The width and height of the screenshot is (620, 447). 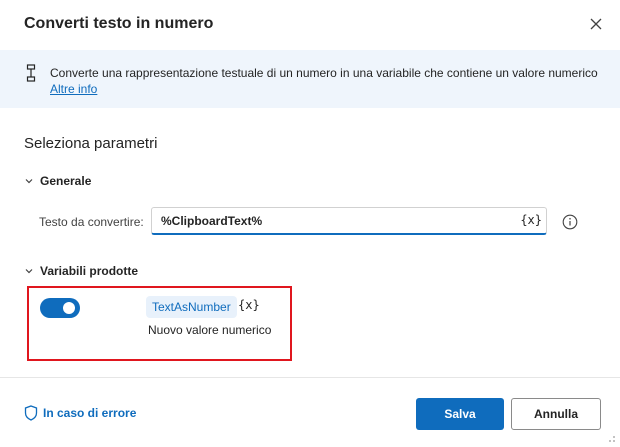 What do you see at coordinates (570, 222) in the screenshot?
I see `info-circle-icon` at bounding box center [570, 222].